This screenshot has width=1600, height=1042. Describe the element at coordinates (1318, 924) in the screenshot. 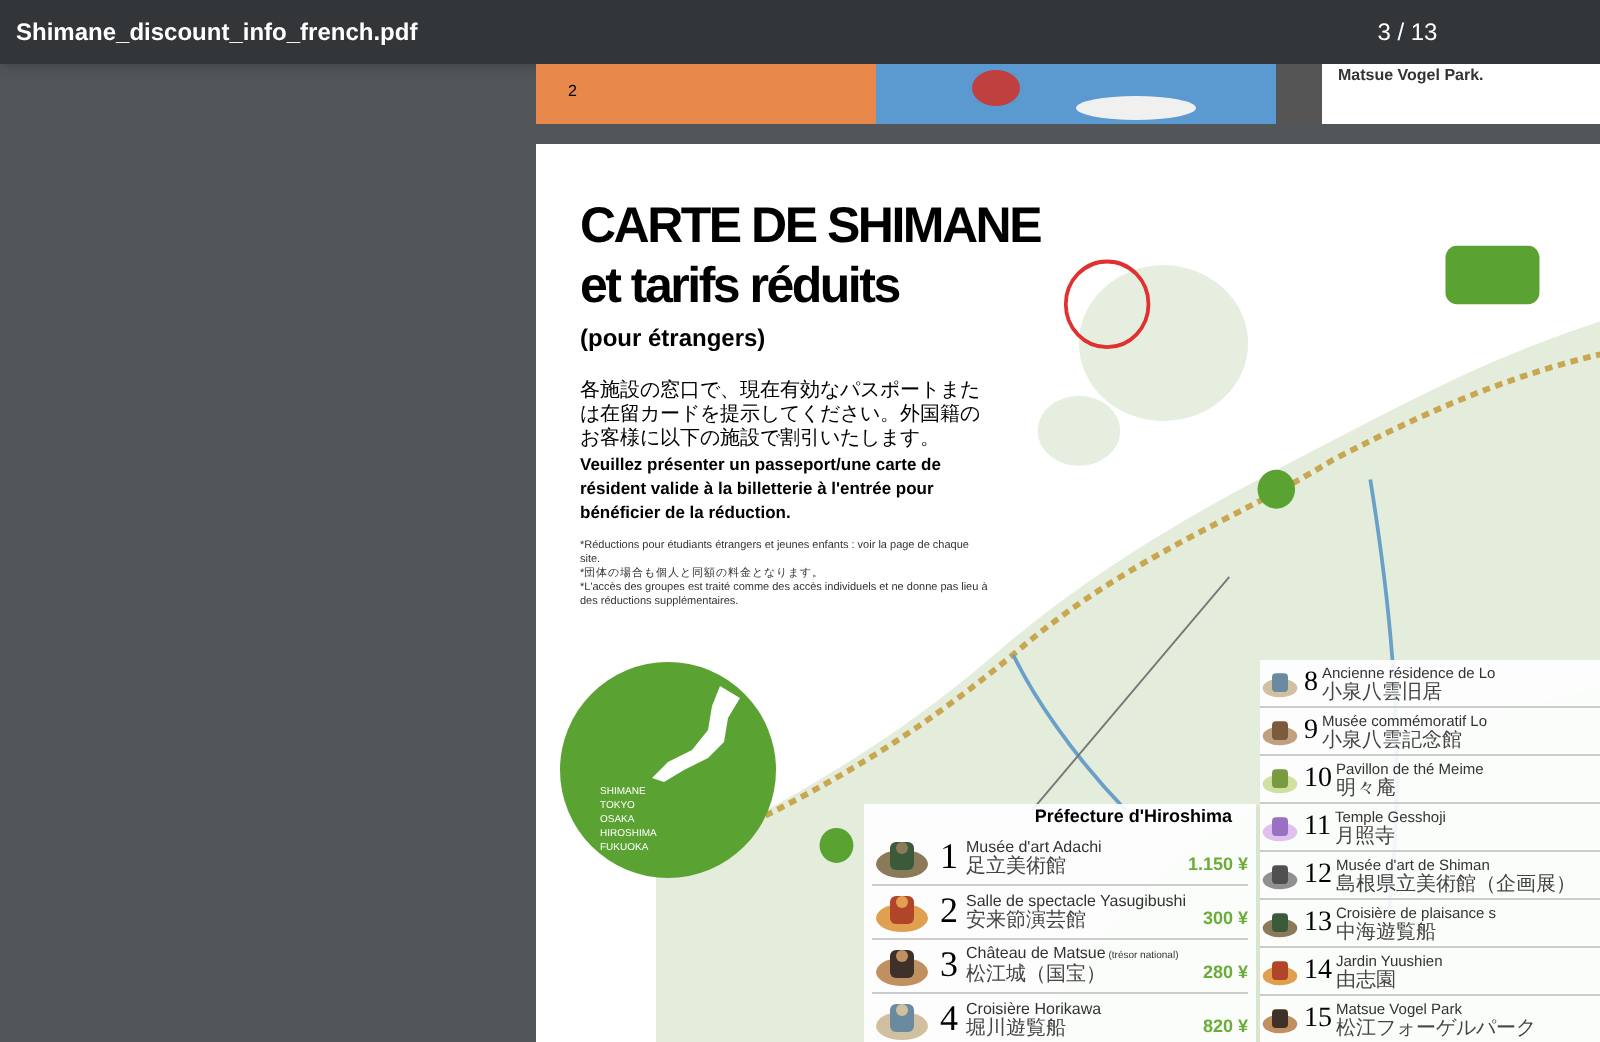

I see `item-number: 13` at that location.